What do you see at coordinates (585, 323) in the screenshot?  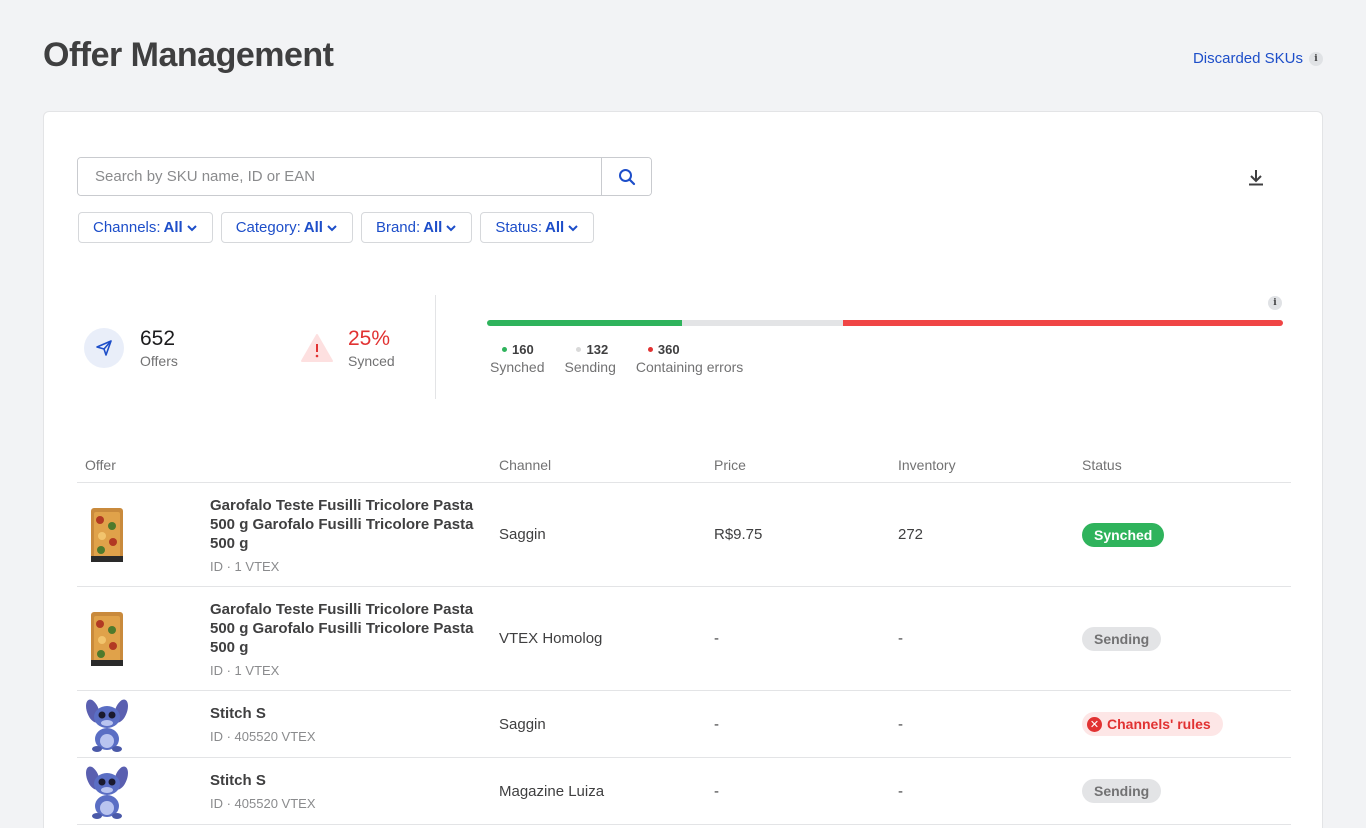 I see `progress-synched-segment` at bounding box center [585, 323].